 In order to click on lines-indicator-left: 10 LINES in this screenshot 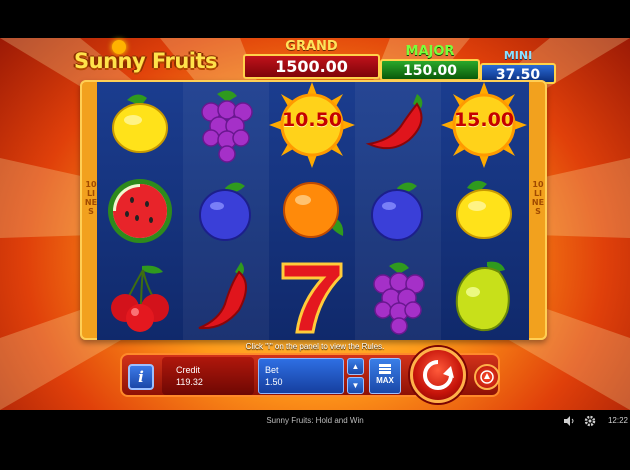, I will do `click(91, 198)`.